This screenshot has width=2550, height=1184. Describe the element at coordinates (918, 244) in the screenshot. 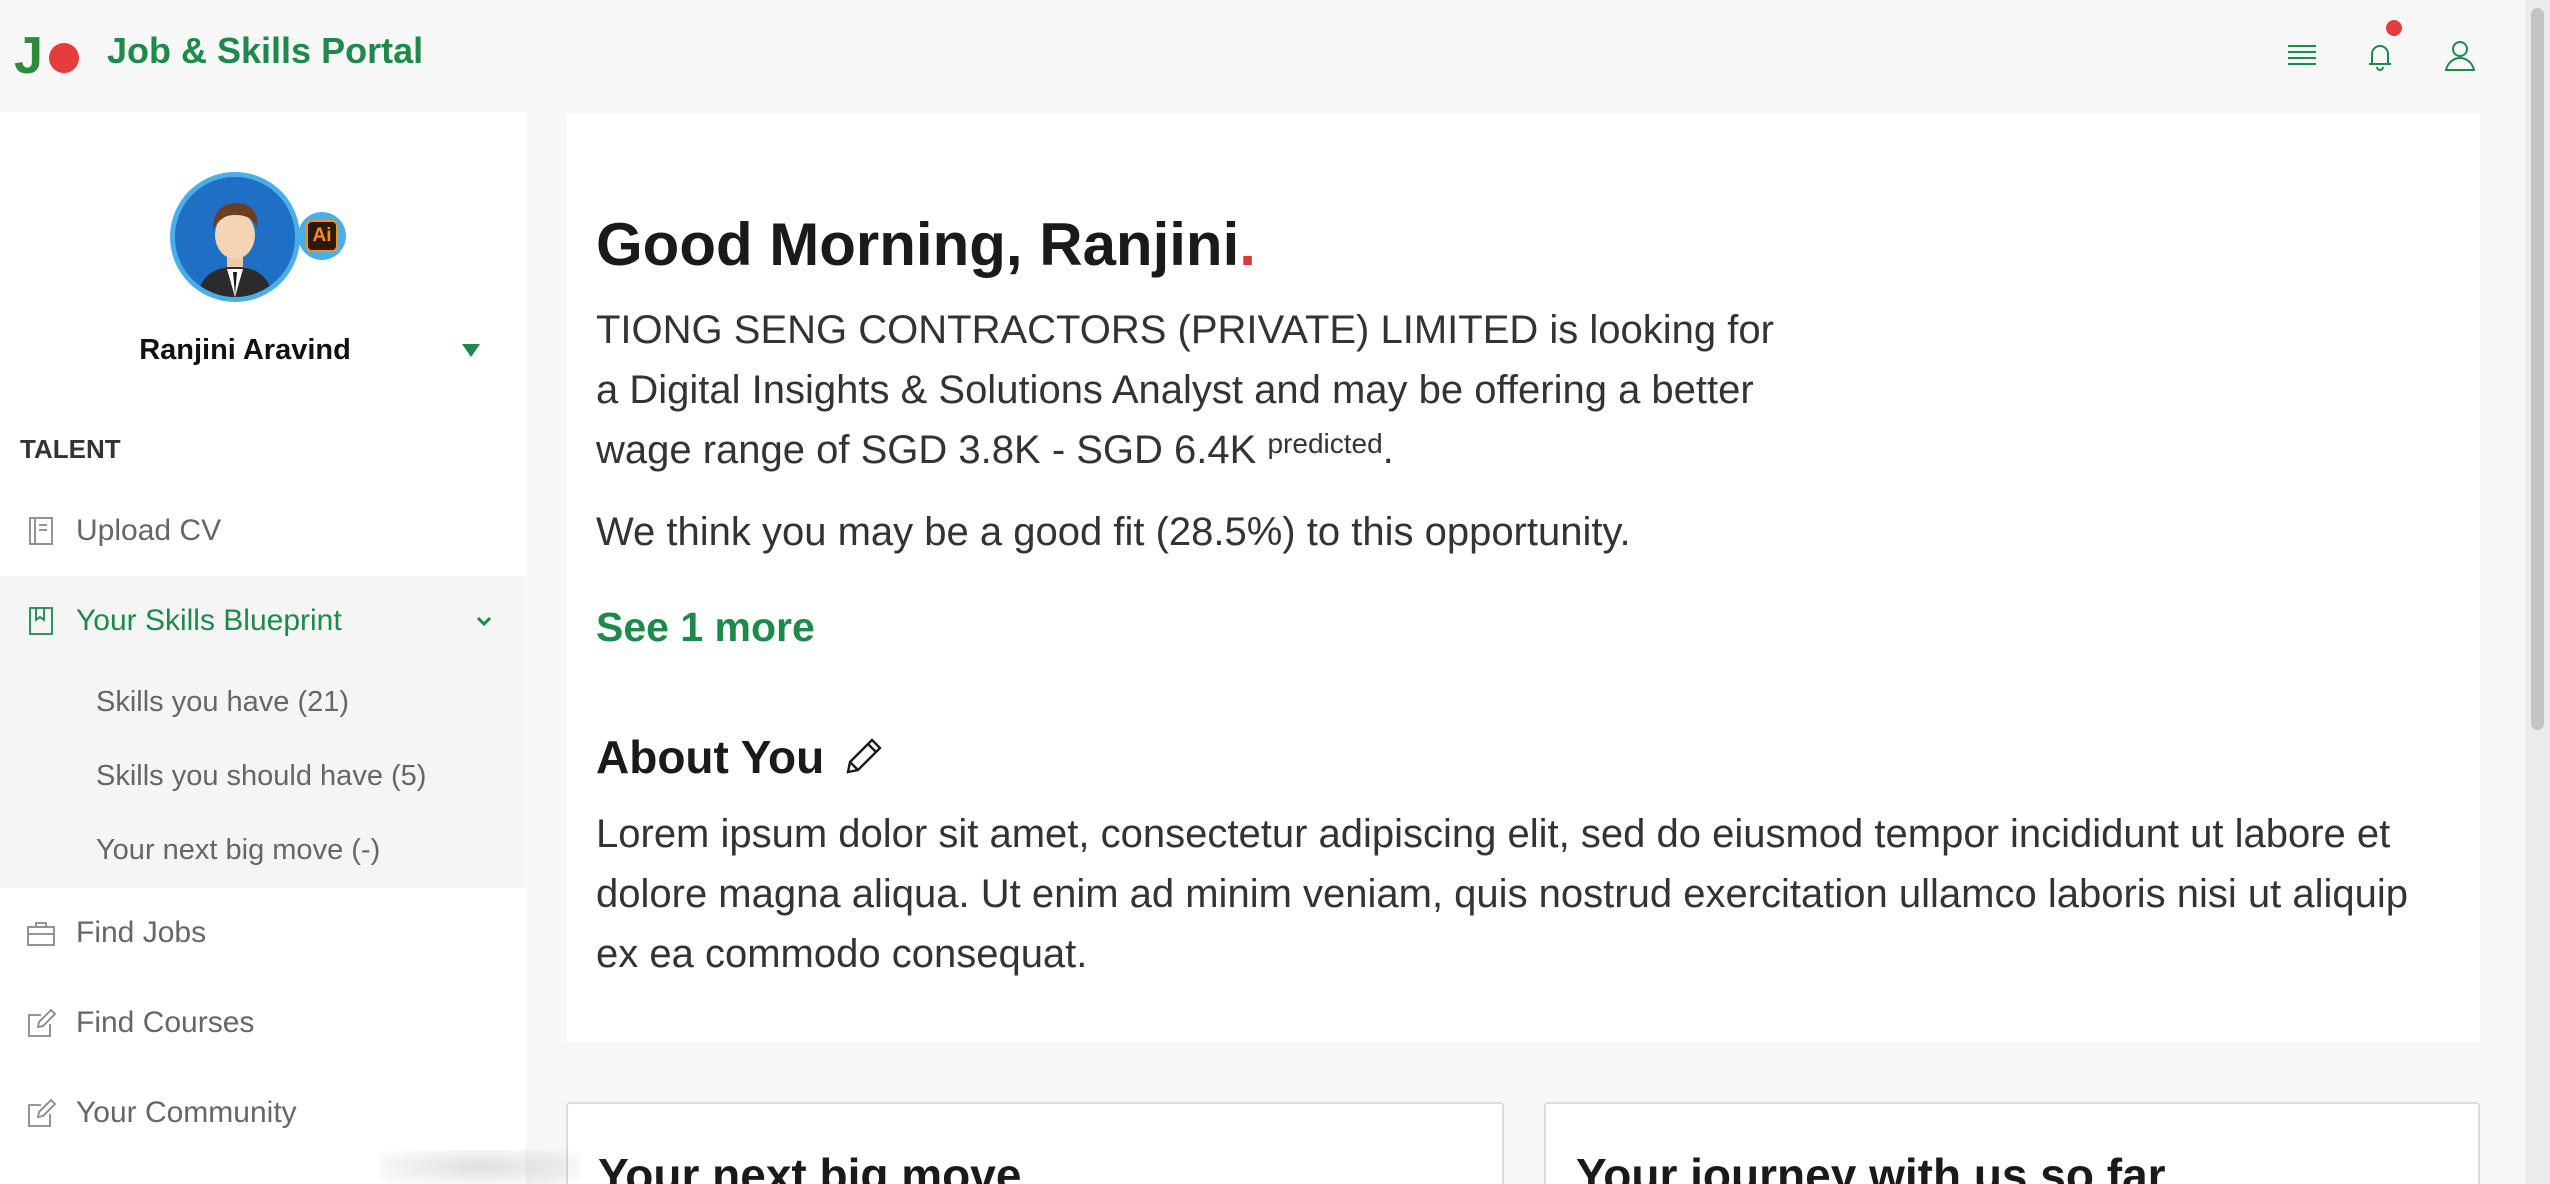

I see `greeting-text: Good Morning, Ranjini` at that location.